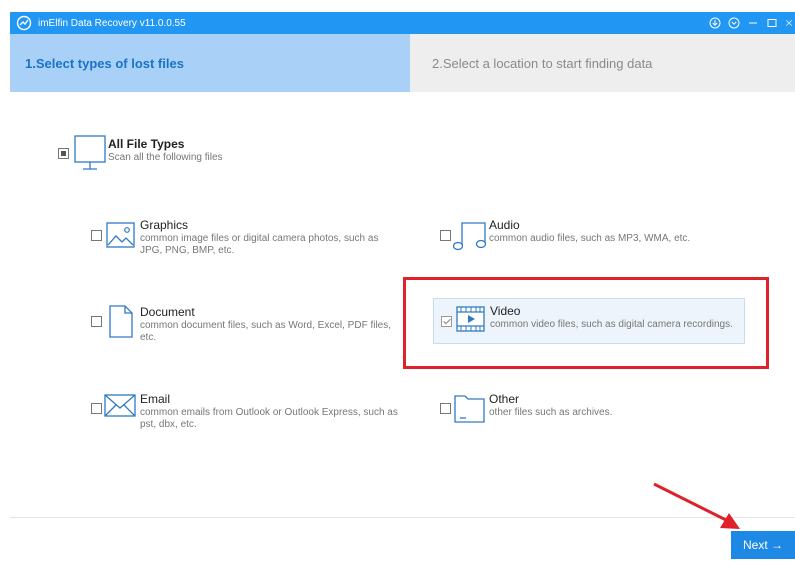 This screenshot has height=561, width=795. What do you see at coordinates (164, 225) in the screenshot?
I see `graphics-name: Graphics` at bounding box center [164, 225].